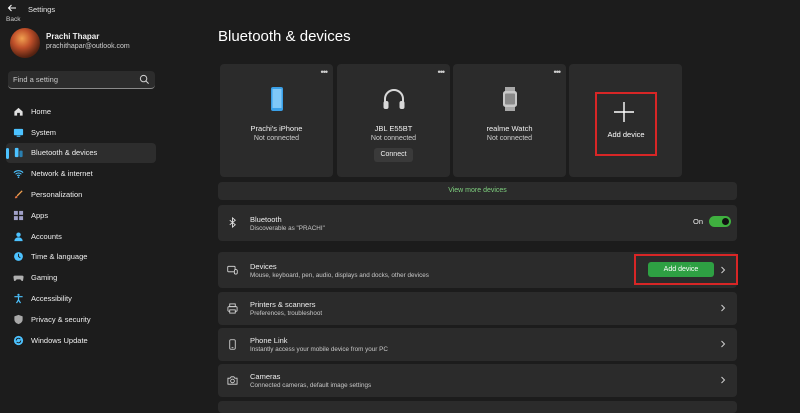 The height and width of the screenshot is (413, 800). I want to click on globe-clock-icon, so click(18, 257).